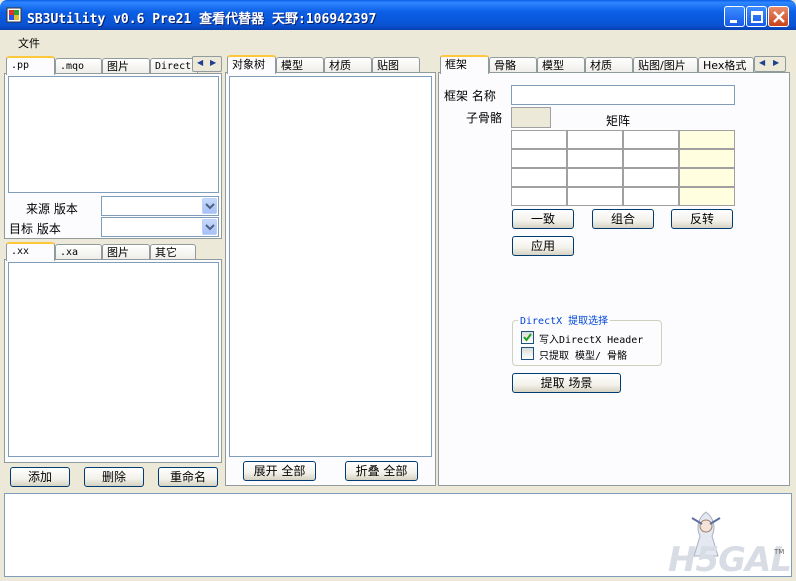 This screenshot has width=796, height=581. I want to click on invert-button: 反转, so click(702, 219).